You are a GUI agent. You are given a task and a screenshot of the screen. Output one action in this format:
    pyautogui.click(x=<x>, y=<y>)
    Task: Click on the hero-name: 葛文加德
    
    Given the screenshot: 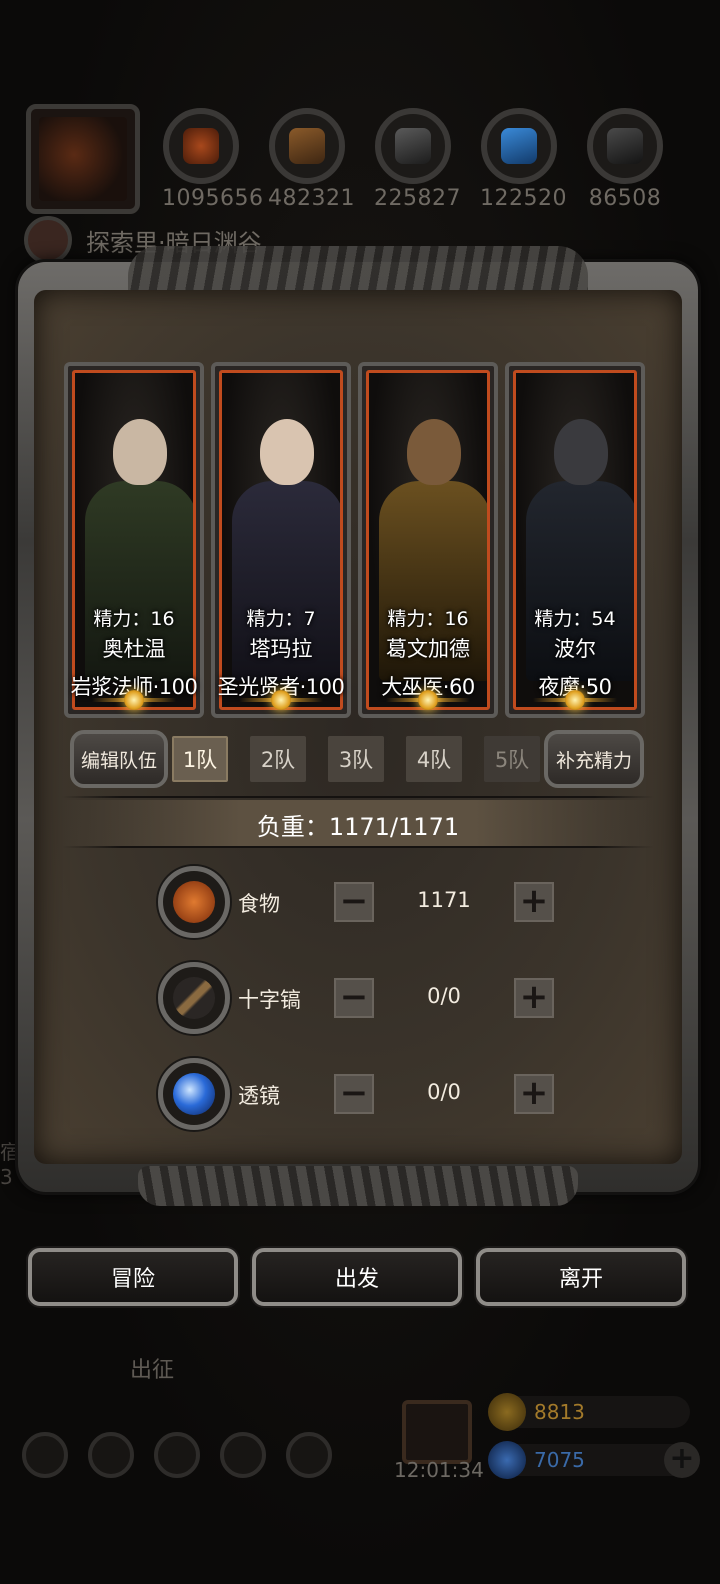 What is the action you would take?
    pyautogui.click(x=428, y=649)
    